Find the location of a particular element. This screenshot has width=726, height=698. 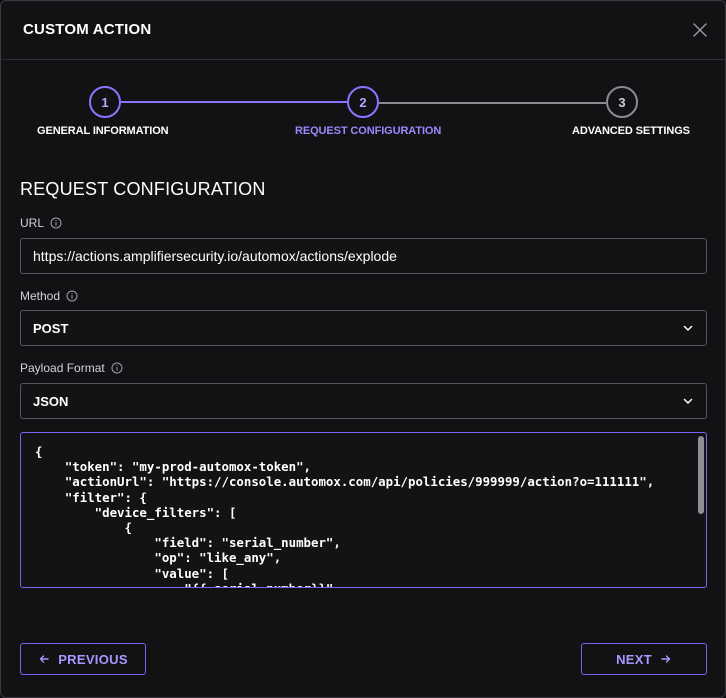

step-1-label: GENERAL INFORMATION is located at coordinates (103, 131).